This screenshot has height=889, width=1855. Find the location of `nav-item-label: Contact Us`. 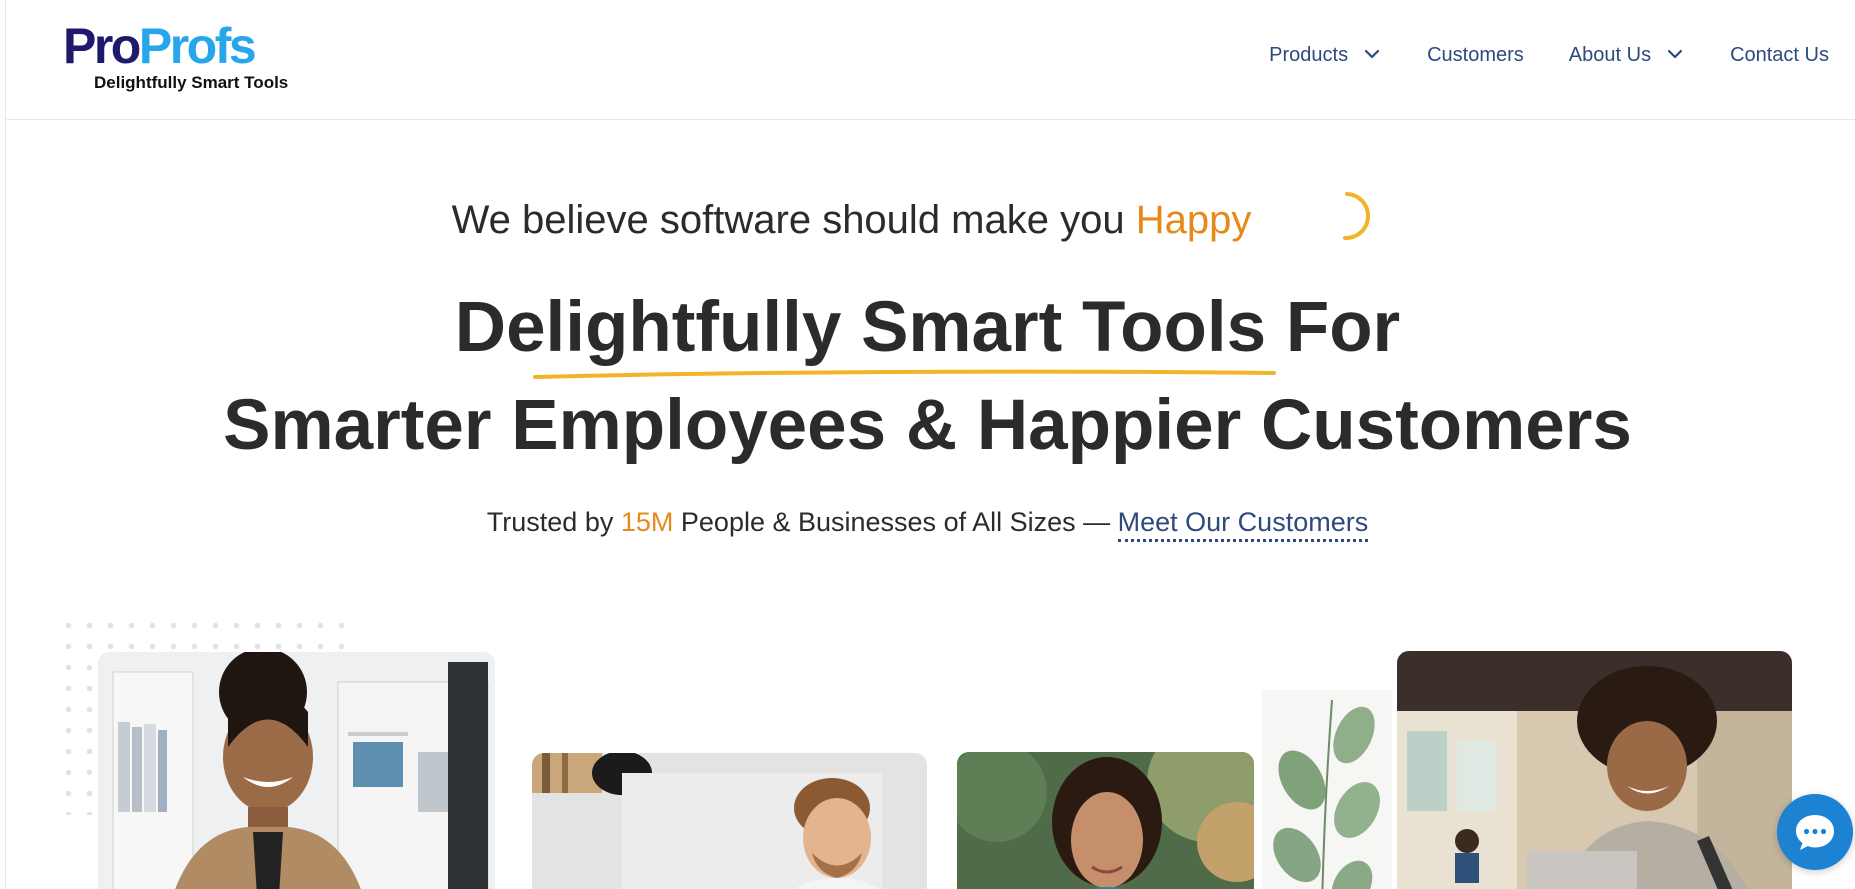

nav-item-label: Contact Us is located at coordinates (1779, 55).